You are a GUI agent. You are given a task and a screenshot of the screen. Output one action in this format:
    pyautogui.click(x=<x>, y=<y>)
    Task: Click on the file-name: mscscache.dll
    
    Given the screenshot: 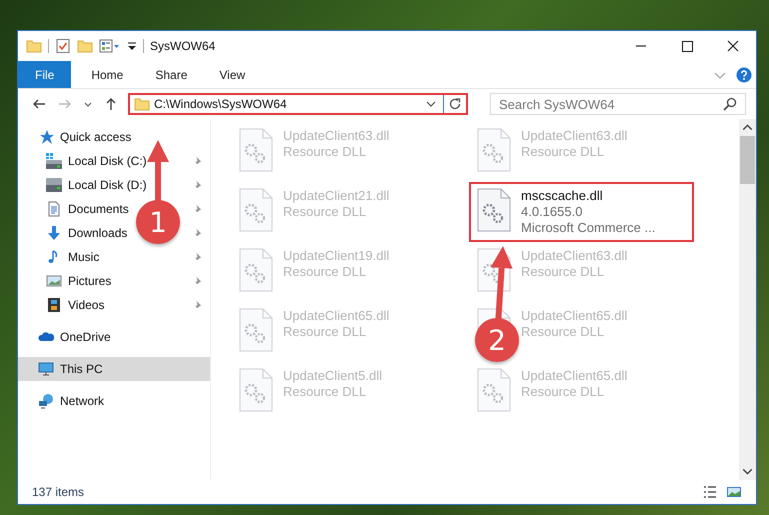 What is the action you would take?
    pyautogui.click(x=562, y=196)
    